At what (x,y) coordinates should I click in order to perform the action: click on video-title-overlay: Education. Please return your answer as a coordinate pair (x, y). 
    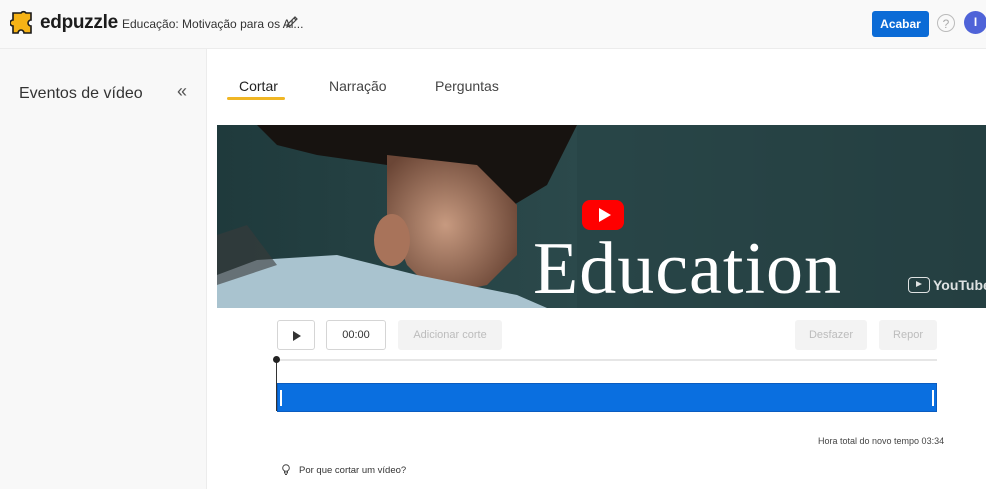
    Looking at the image, I should click on (688, 269).